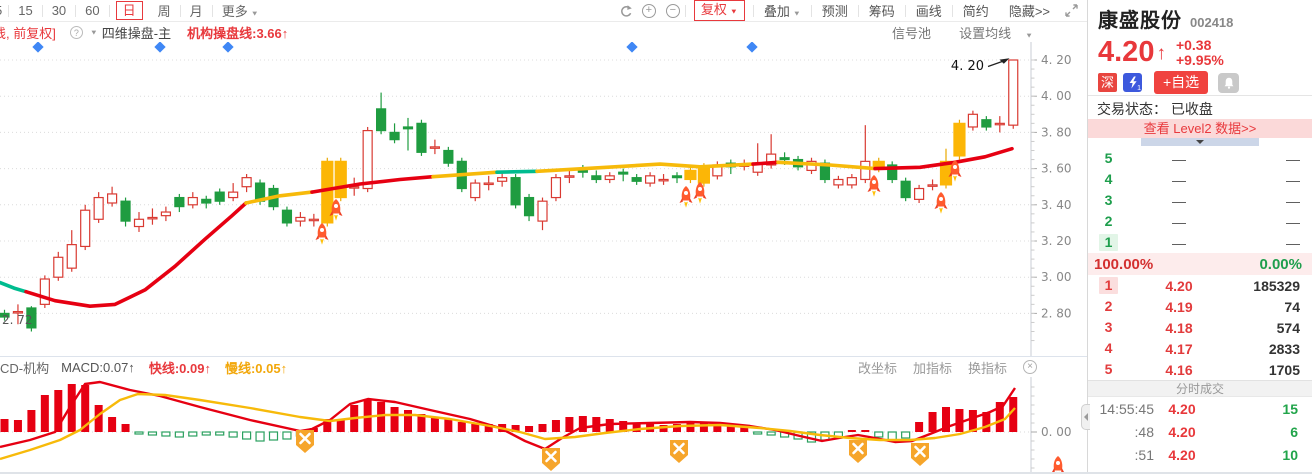  What do you see at coordinates (1071, 10) in the screenshot?
I see `fullscreen-icon` at bounding box center [1071, 10].